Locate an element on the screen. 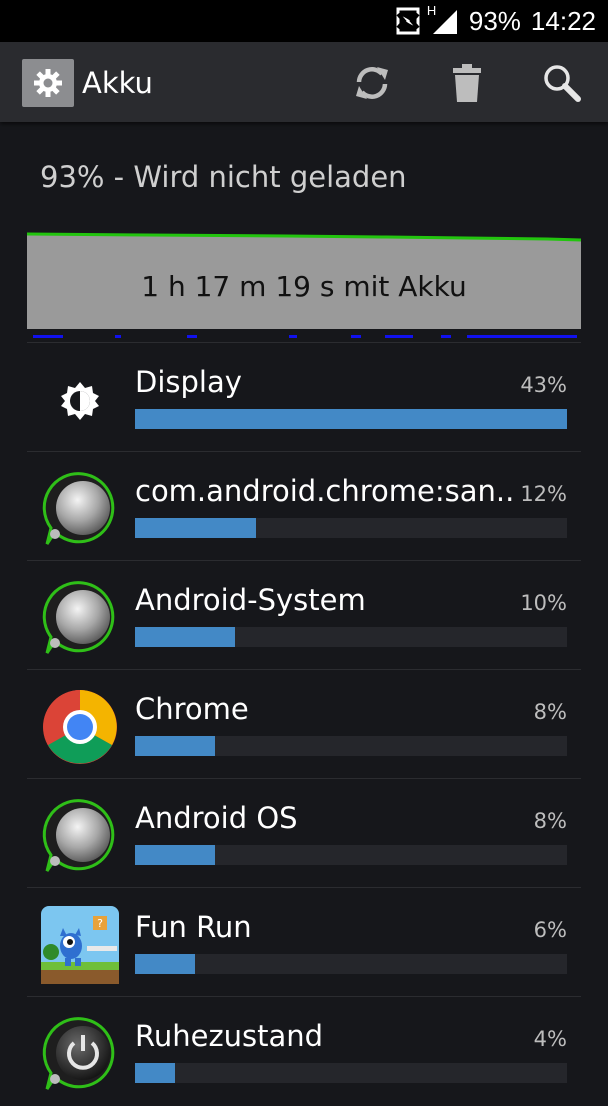 The image size is (608, 1106). power-icon is located at coordinates (78, 1053).